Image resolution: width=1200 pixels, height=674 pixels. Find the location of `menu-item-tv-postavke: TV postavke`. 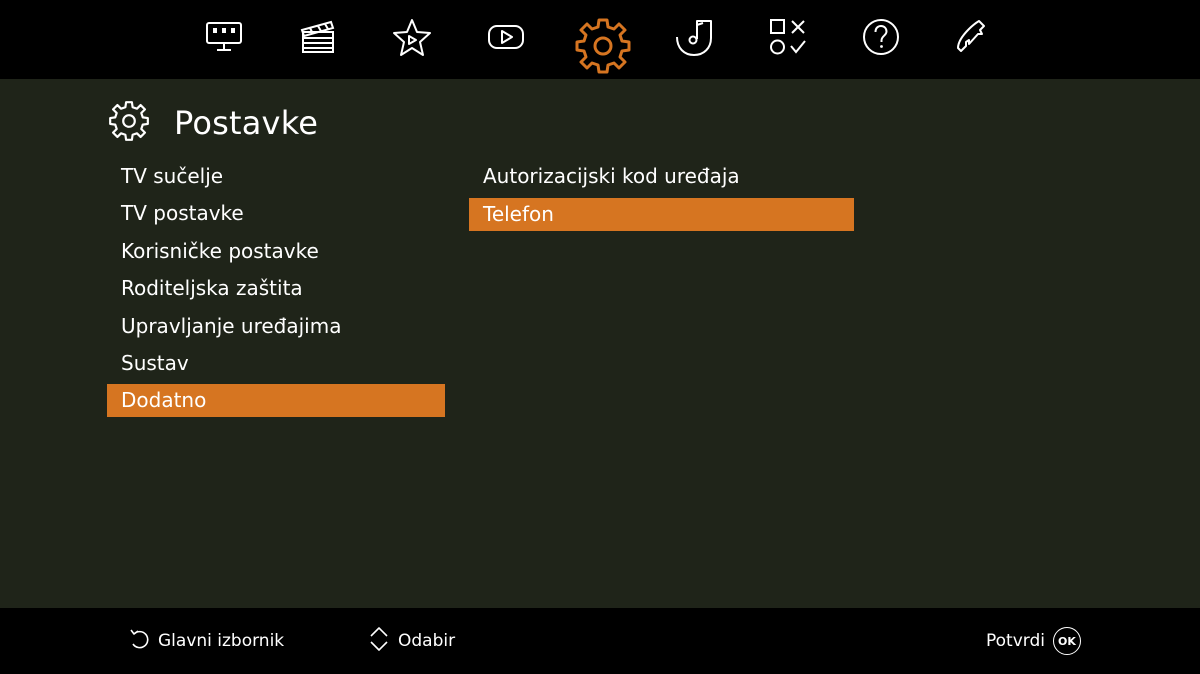

menu-item-tv-postavke: TV postavke is located at coordinates (276, 213).